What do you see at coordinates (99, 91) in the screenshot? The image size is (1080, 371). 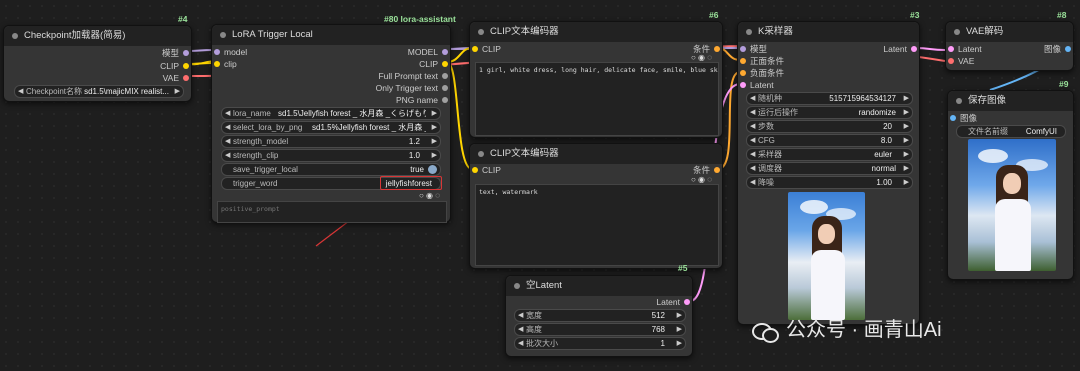 I see `ckpt-name-combo: ◀ Checkpoint名称 sd1.5\majicMIX realist... ▶` at bounding box center [99, 91].